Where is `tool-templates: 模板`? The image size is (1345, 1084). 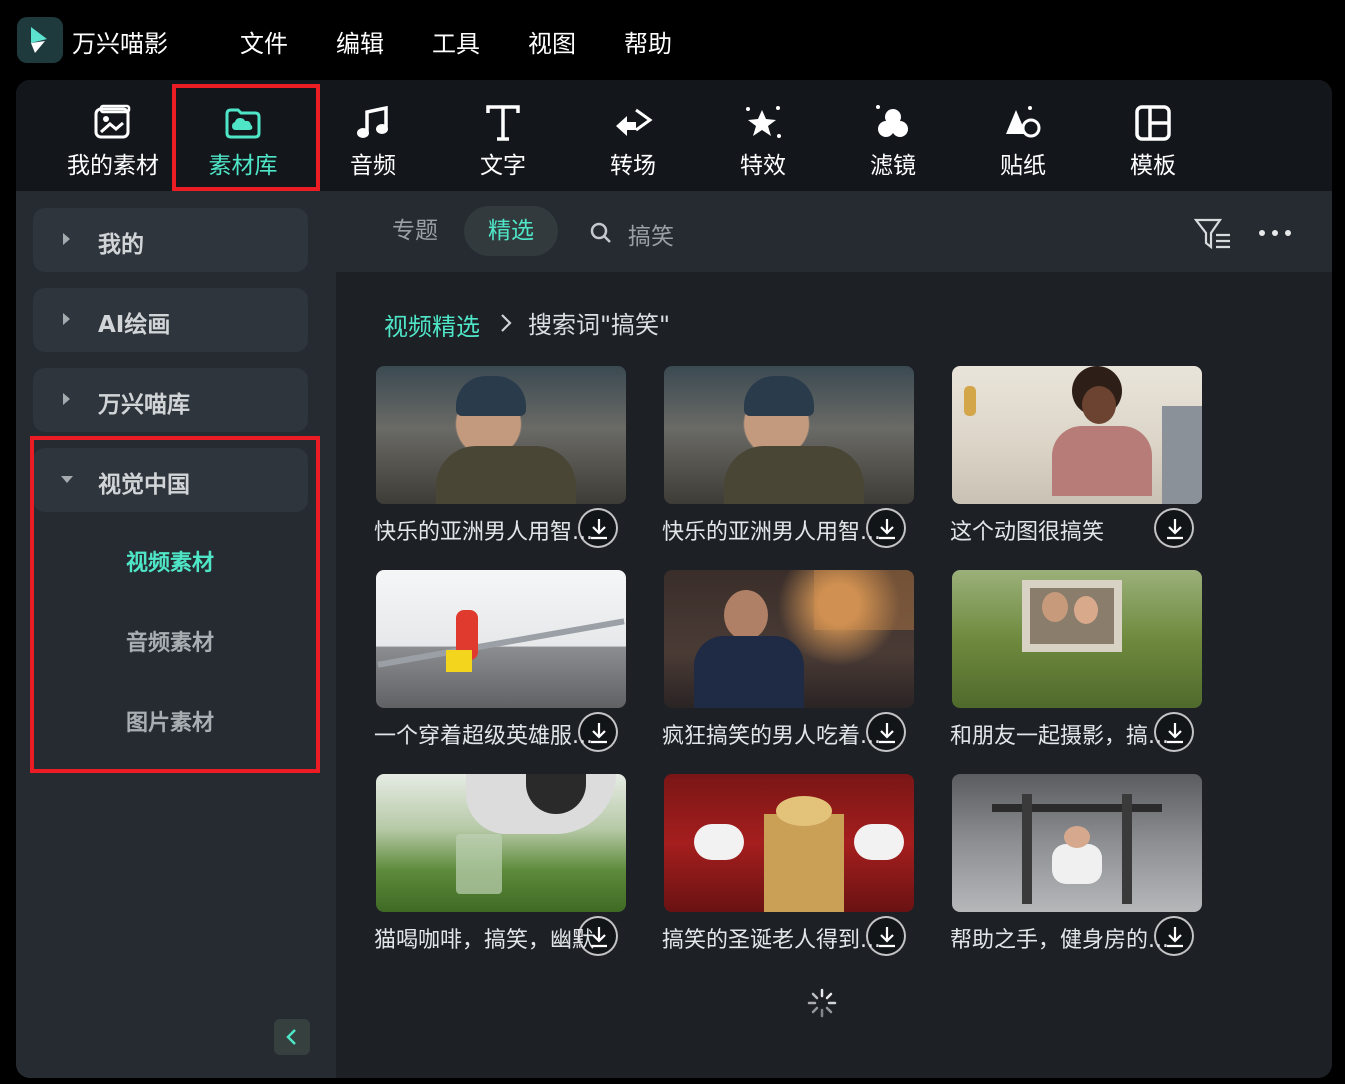
tool-templates: 模板 is located at coordinates (1153, 135).